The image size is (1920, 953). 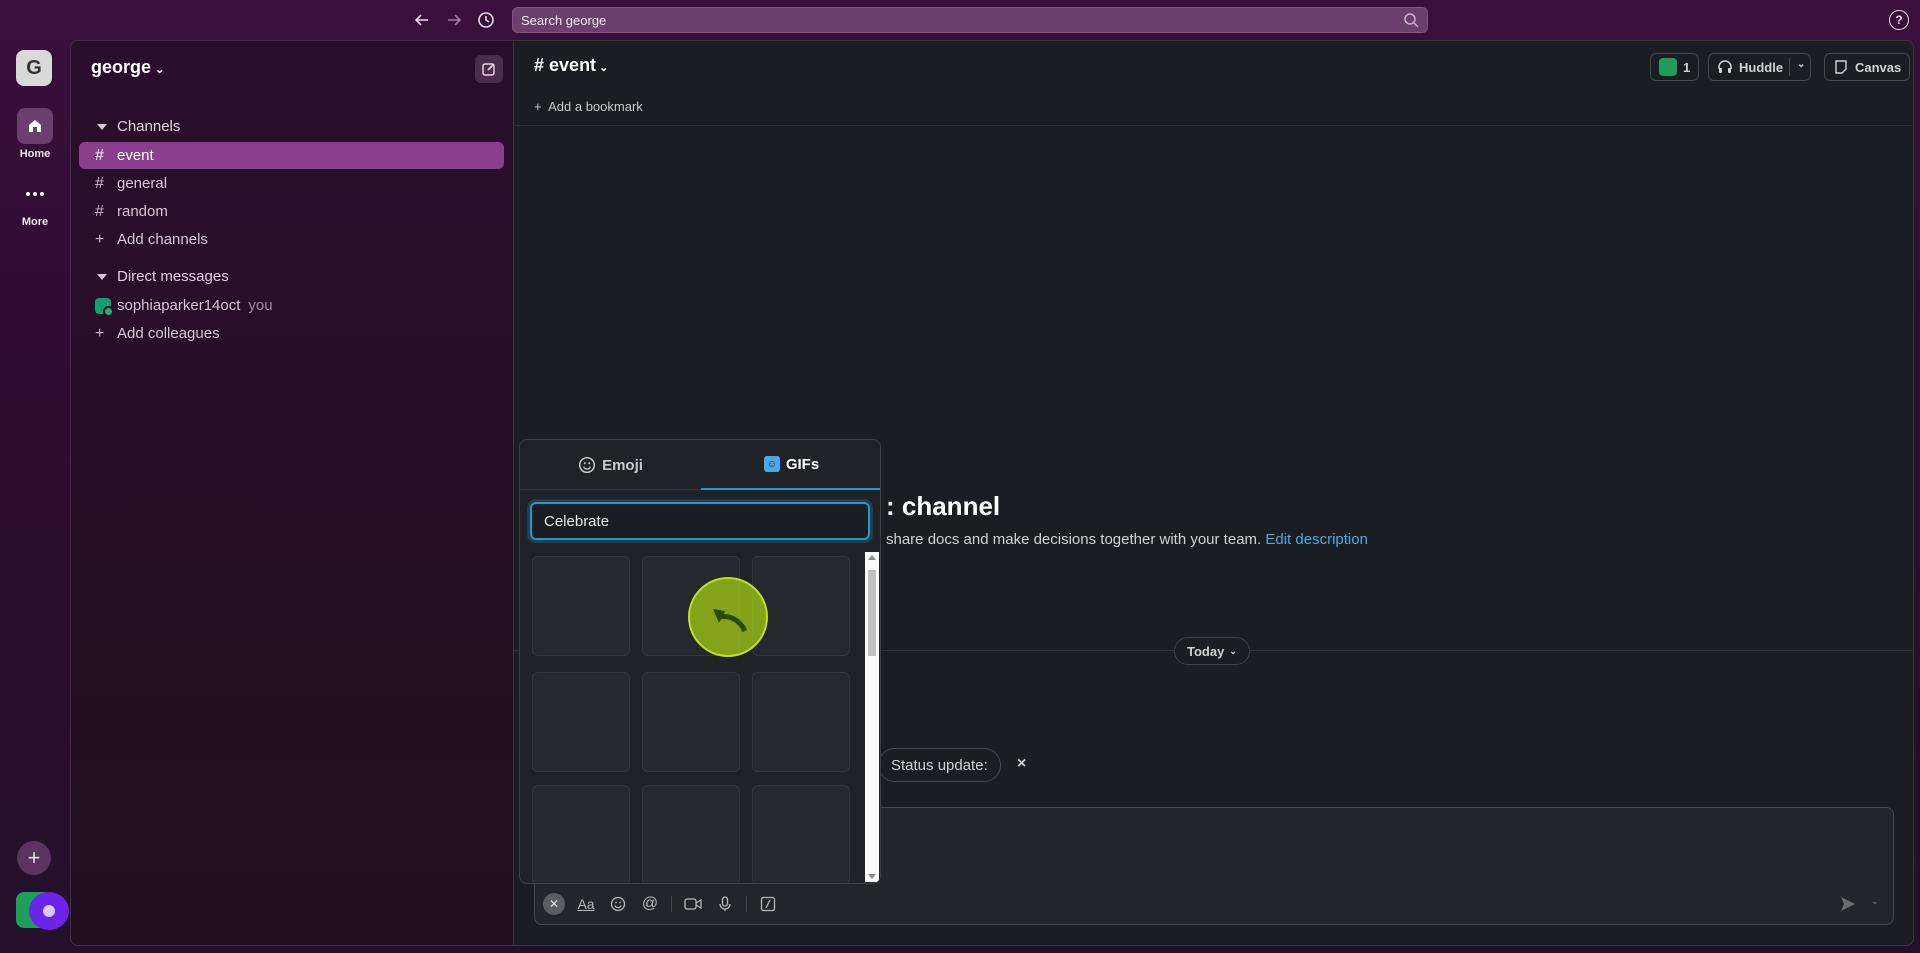 What do you see at coordinates (163, 276) in the screenshot?
I see `direct-messages-section-header: Direct messages` at bounding box center [163, 276].